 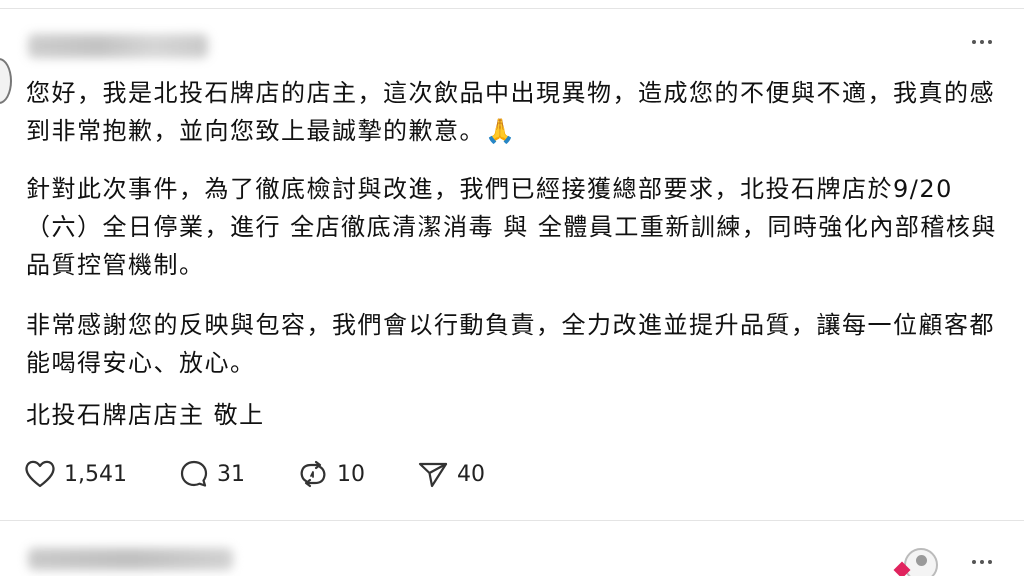 I want to click on more-options-icon, so click(x=982, y=42).